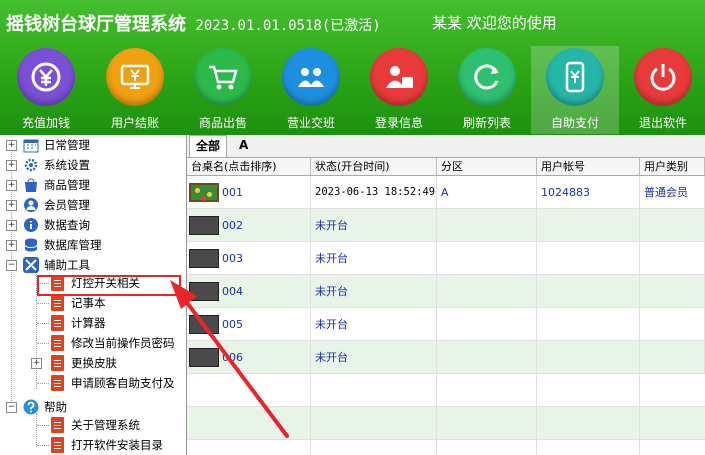  I want to click on table-row: 002 未开台, so click(446, 225).